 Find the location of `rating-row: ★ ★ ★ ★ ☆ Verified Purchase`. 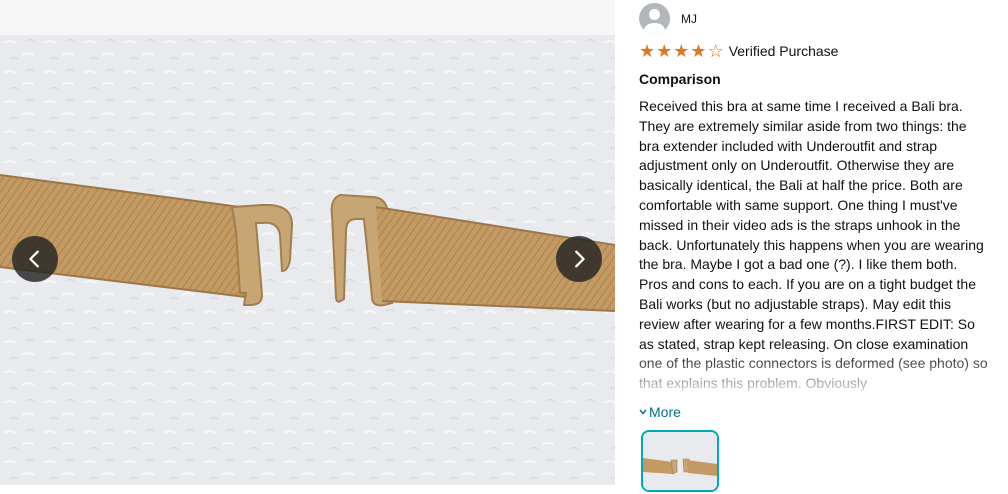

rating-row: ★ ★ ★ ★ ☆ Verified Purchase is located at coordinates (738, 51).